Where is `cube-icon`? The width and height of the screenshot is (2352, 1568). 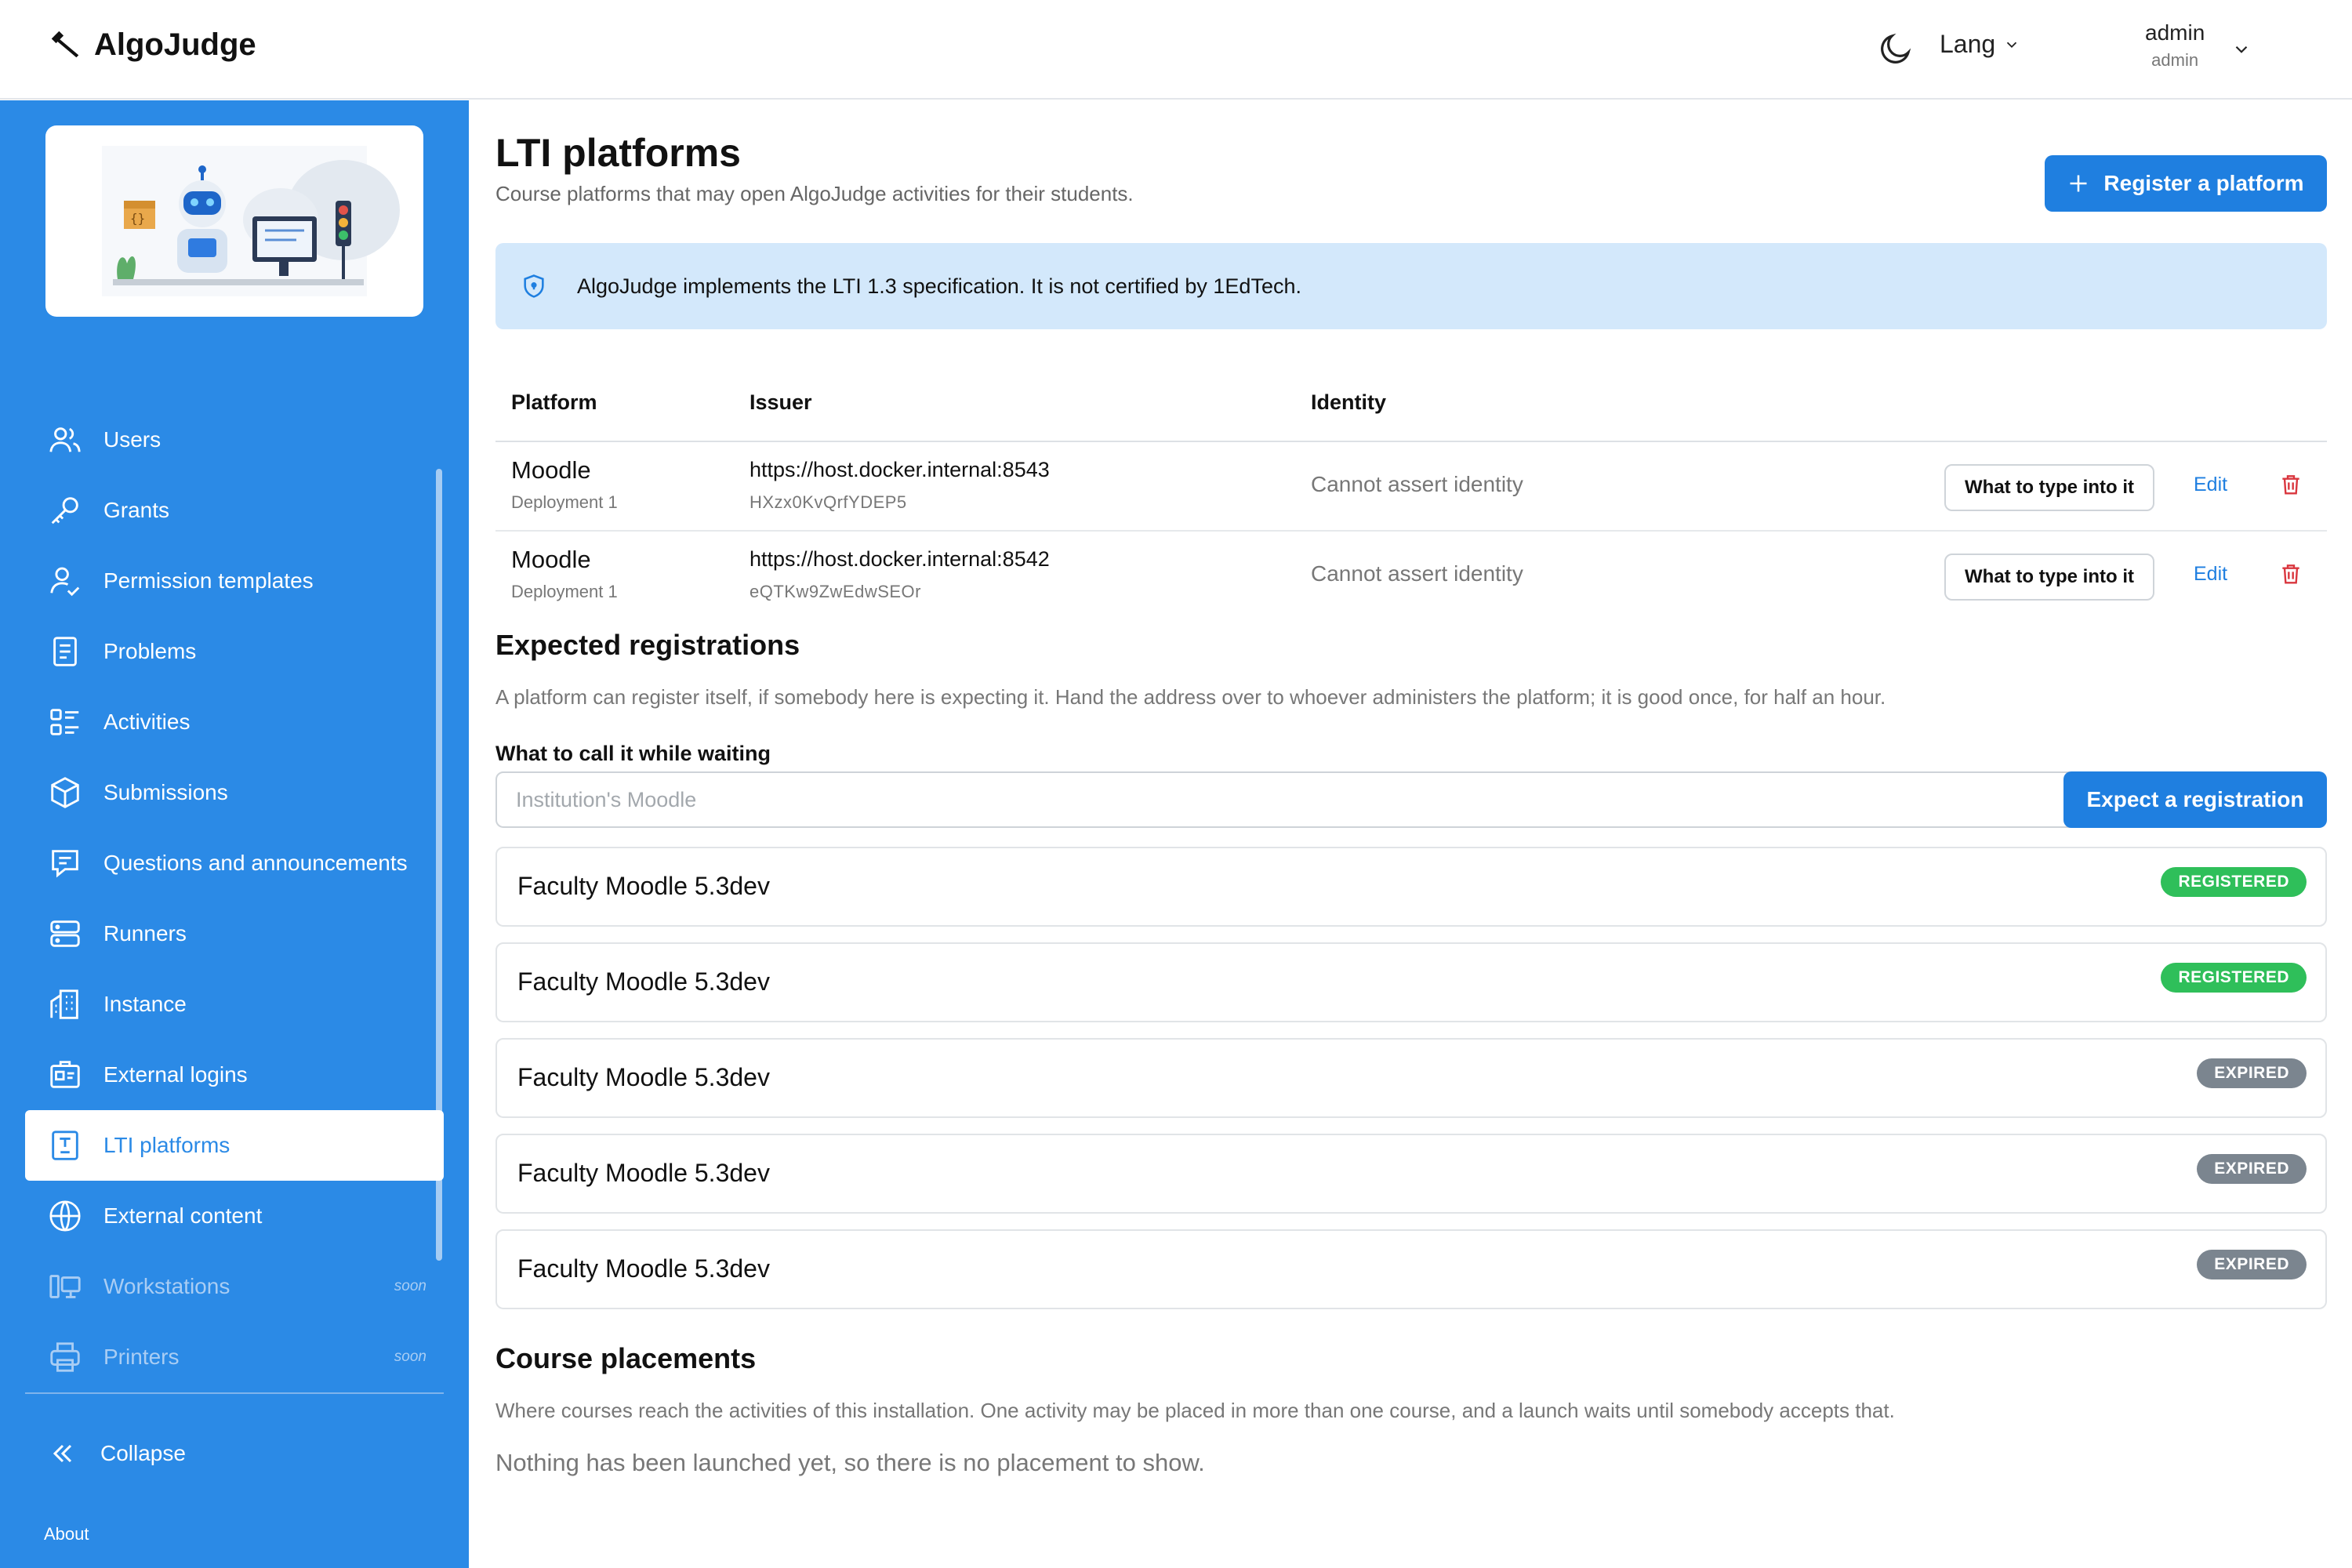 cube-icon is located at coordinates (65, 793).